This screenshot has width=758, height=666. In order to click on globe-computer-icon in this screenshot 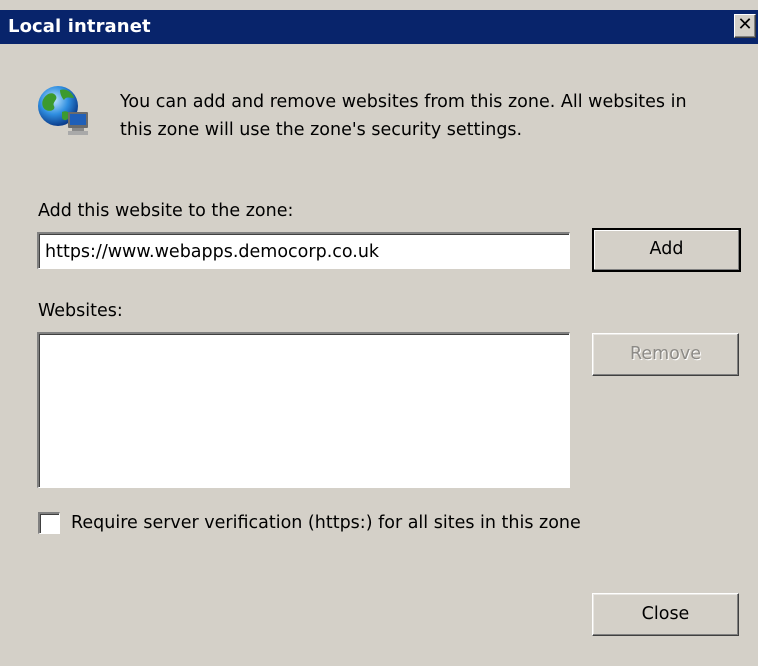, I will do `click(64, 112)`.